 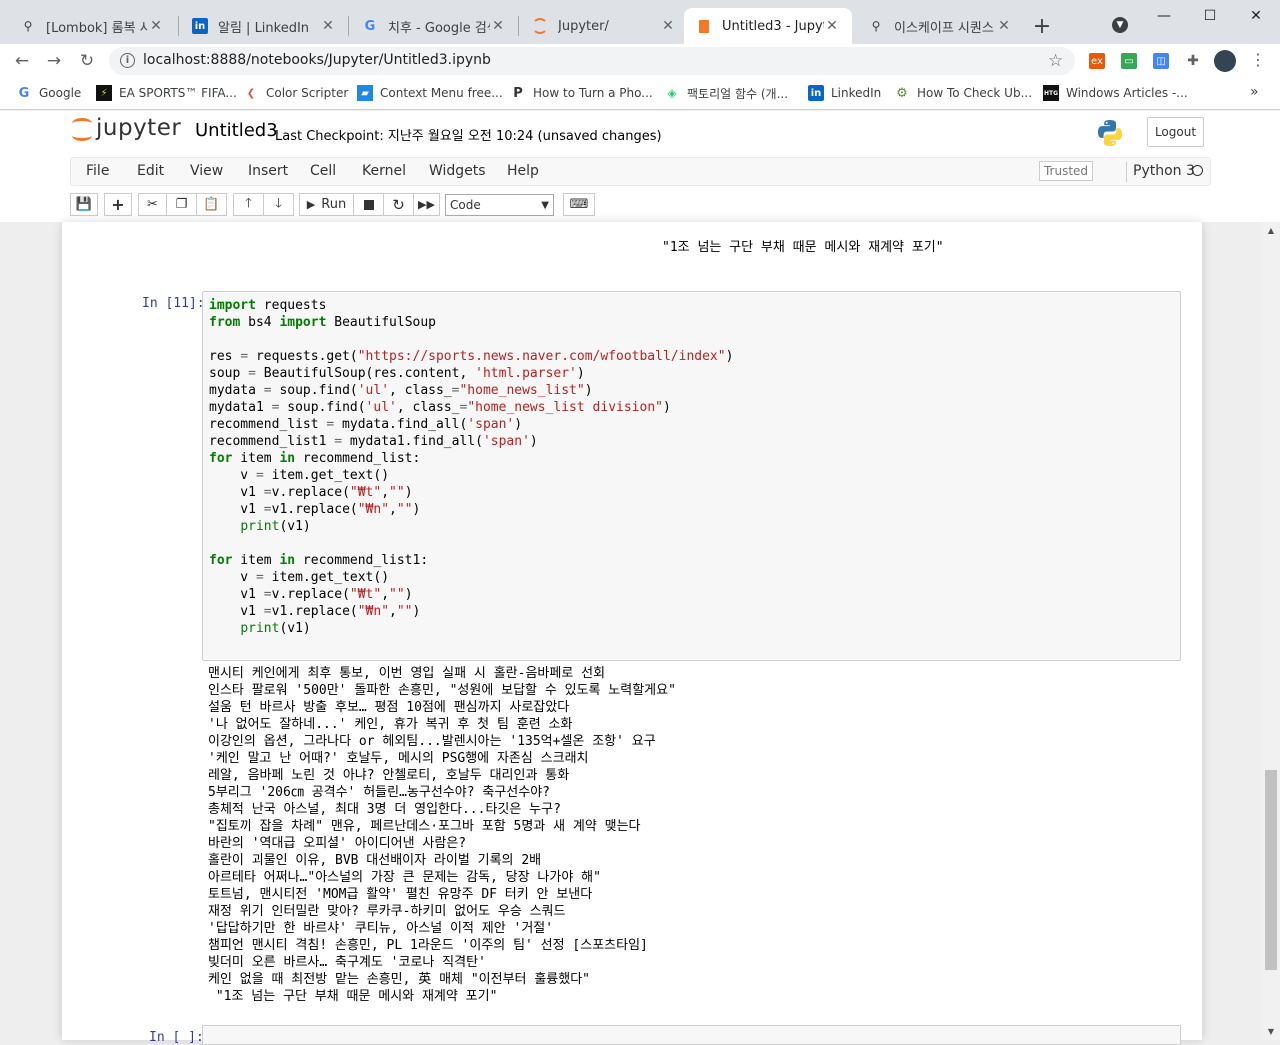 What do you see at coordinates (1193, 61) in the screenshot?
I see `puzzle-icon: ✚` at bounding box center [1193, 61].